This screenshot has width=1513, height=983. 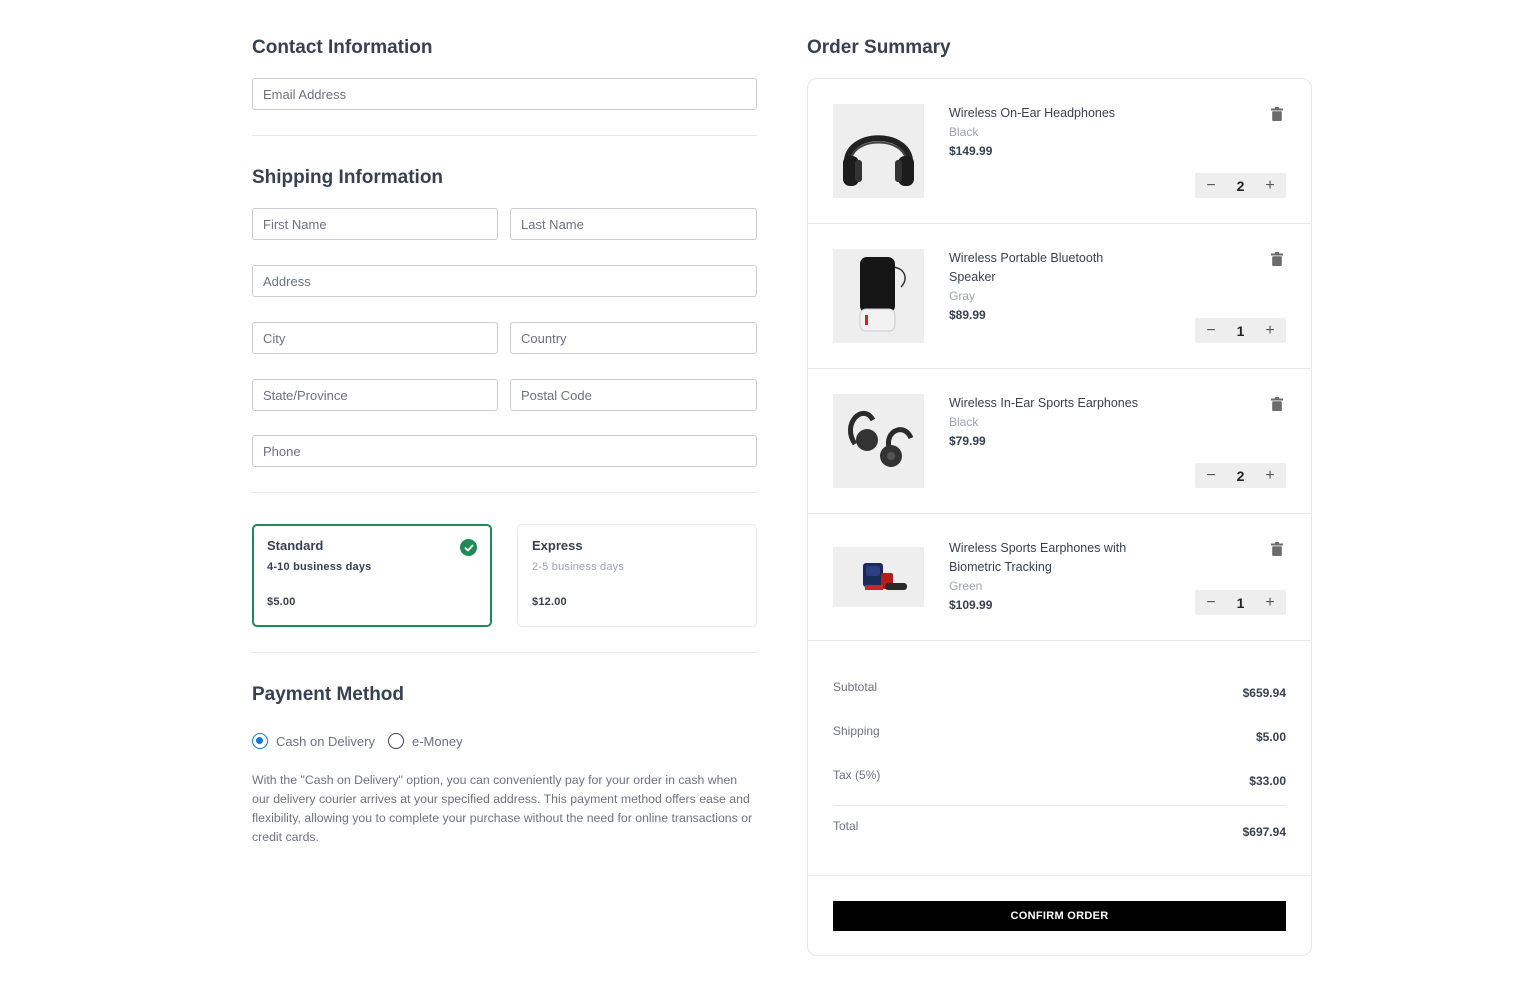 What do you see at coordinates (878, 151) in the screenshot?
I see `headphones-image` at bounding box center [878, 151].